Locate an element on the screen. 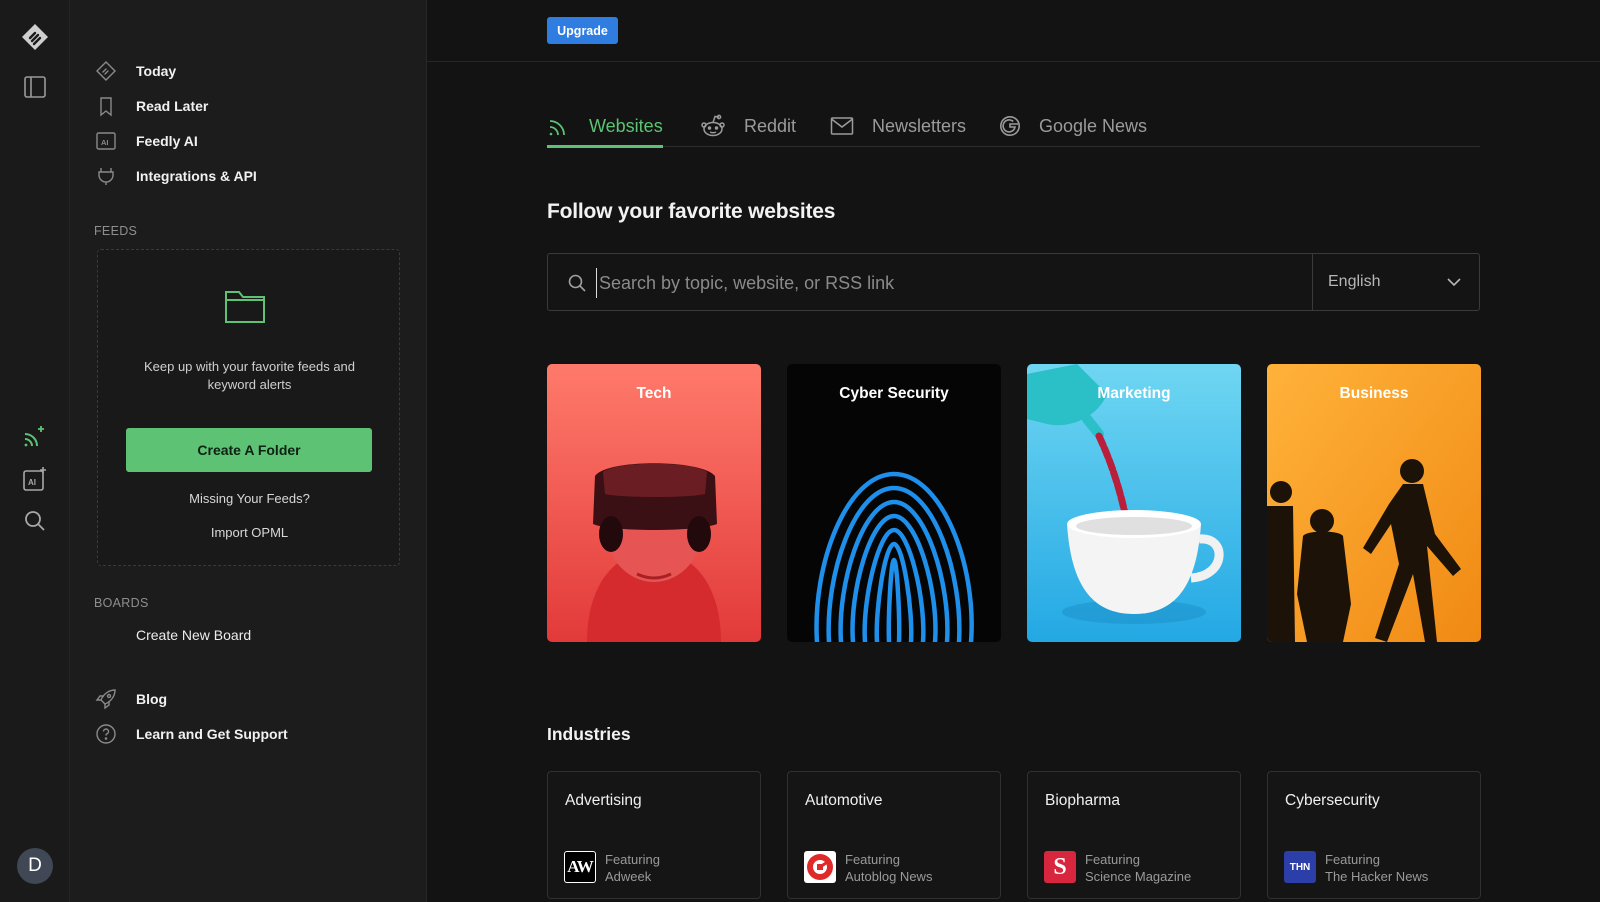 The width and height of the screenshot is (1600, 902). tab-label: Websites is located at coordinates (626, 125).